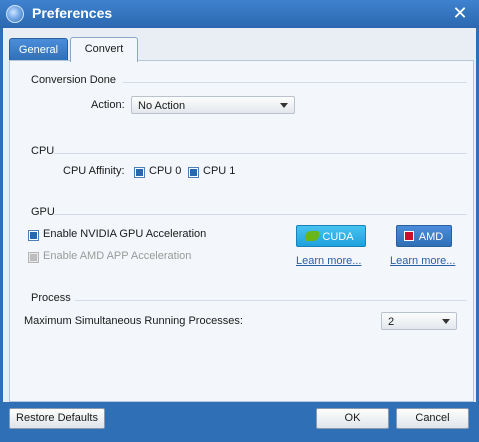  Describe the element at coordinates (239, 420) in the screenshot. I see `dialog-button-bar: Restore Defaults OK Cancel` at that location.